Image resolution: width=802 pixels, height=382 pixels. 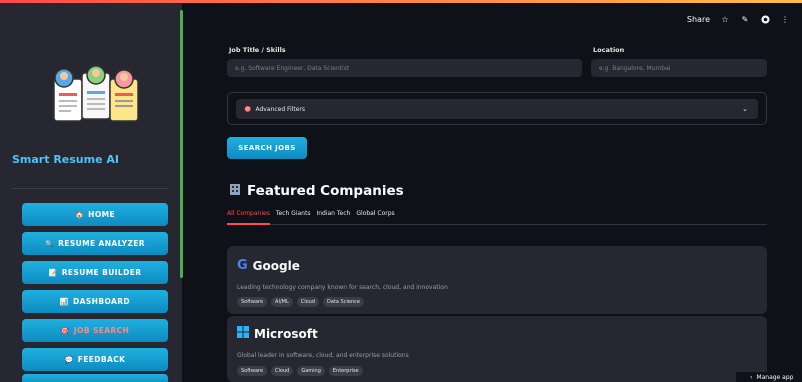 I want to click on tag-chip: Gaming, so click(x=311, y=371).